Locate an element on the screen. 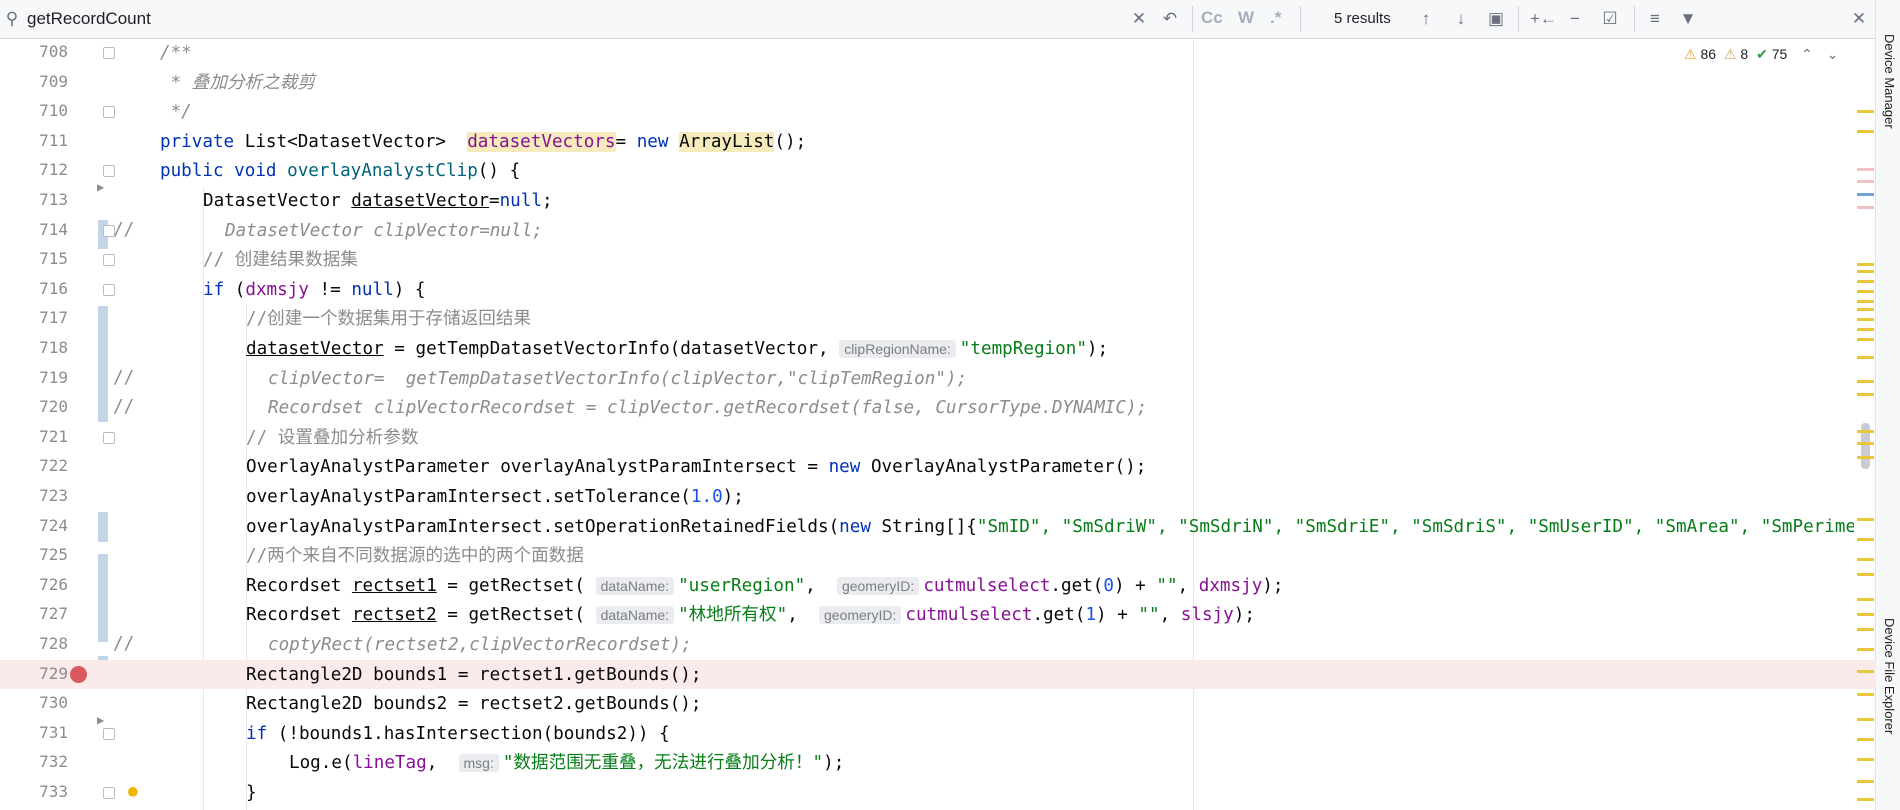 The width and height of the screenshot is (1900, 810). param-hint: clipRegionName: is located at coordinates (897, 349).